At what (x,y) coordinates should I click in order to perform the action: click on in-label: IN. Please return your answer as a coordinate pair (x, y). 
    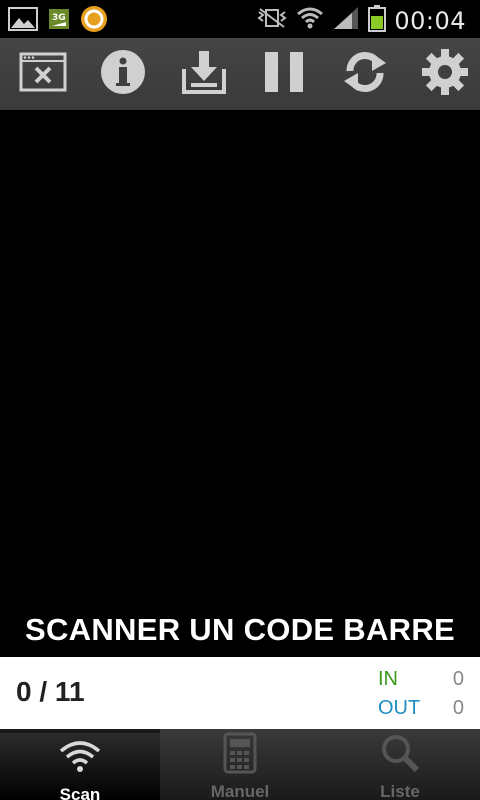
    Looking at the image, I should click on (388, 679).